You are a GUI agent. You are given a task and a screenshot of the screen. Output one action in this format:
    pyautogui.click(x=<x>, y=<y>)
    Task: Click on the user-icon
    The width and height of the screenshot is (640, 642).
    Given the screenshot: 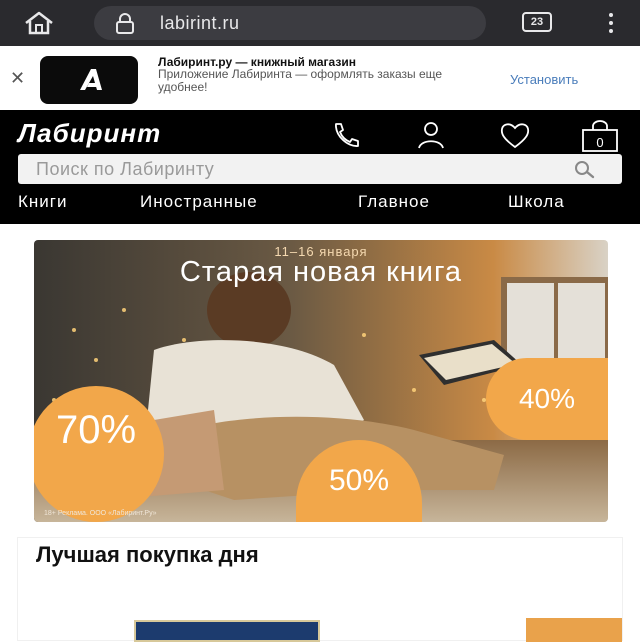 What is the action you would take?
    pyautogui.click(x=431, y=135)
    